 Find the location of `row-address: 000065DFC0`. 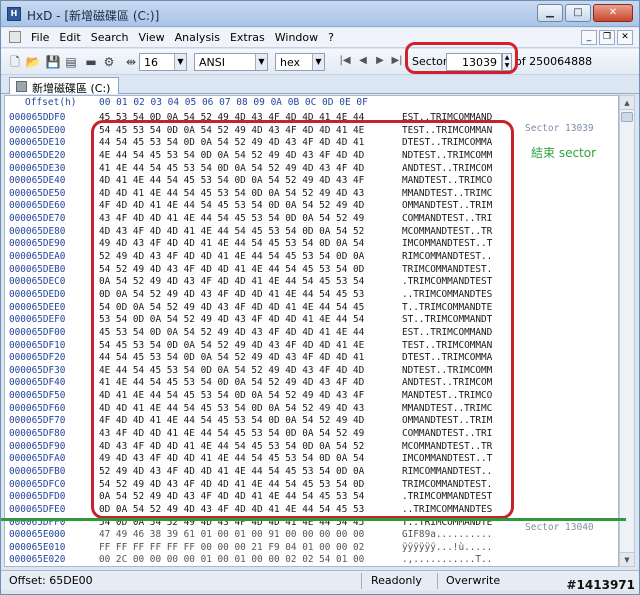

row-address: 000065DFC0 is located at coordinates (37, 484).